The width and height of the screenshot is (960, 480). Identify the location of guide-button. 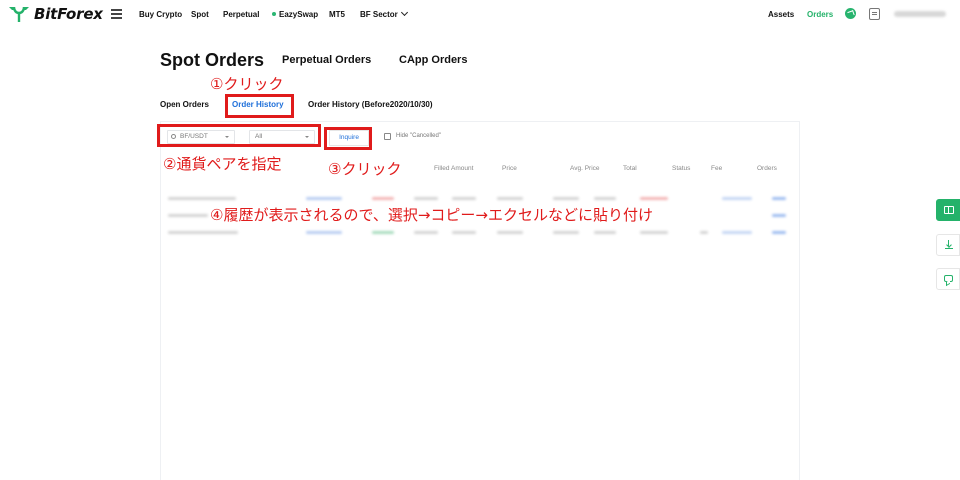
(948, 210).